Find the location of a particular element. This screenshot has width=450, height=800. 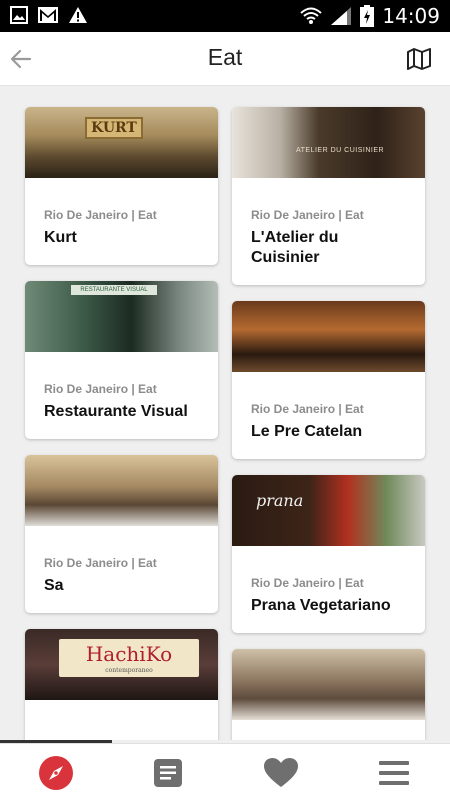

warning-icon is located at coordinates (78, 15).